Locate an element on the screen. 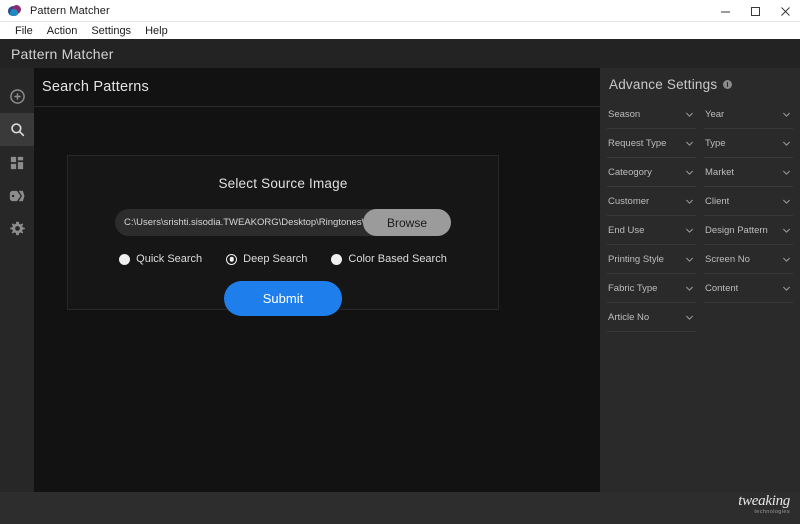  window-controls is located at coordinates (755, 11).